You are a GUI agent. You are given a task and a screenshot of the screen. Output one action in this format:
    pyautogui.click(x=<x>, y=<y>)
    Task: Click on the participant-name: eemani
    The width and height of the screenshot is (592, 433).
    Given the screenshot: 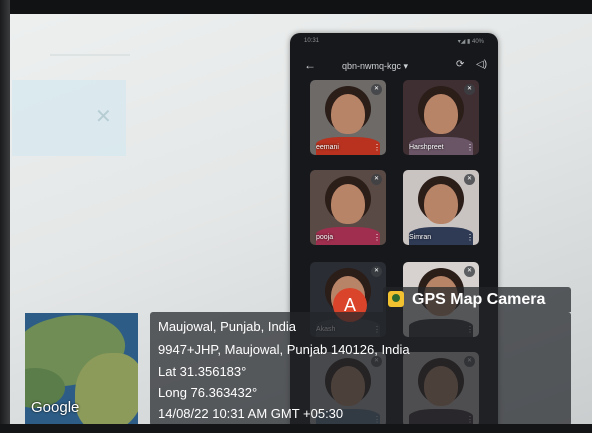 What is the action you would take?
    pyautogui.click(x=327, y=147)
    